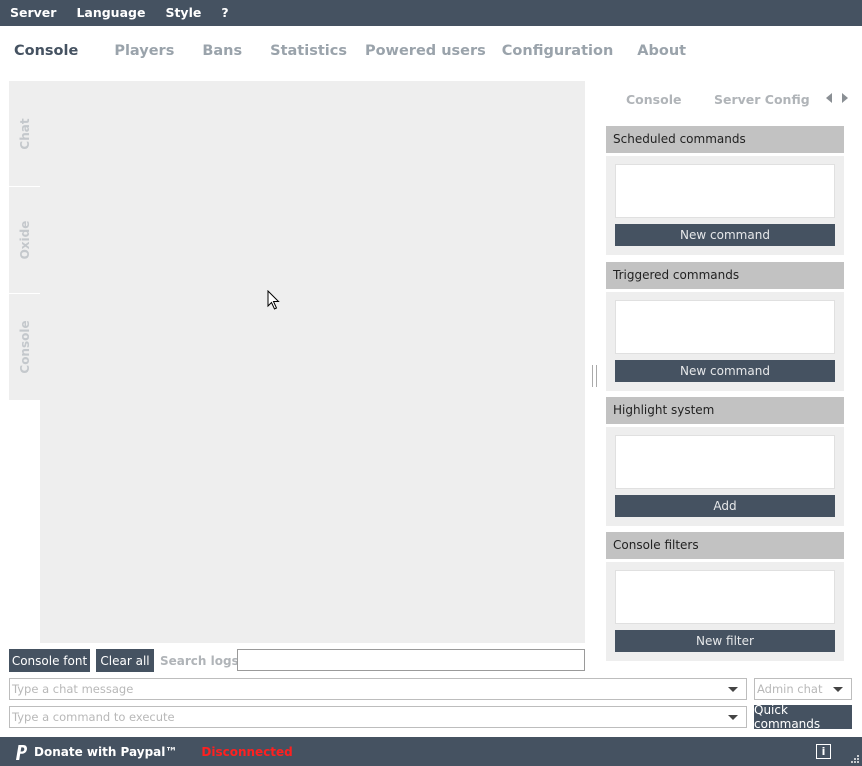  Describe the element at coordinates (845, 98) in the screenshot. I see `chevron-right-icon` at that location.